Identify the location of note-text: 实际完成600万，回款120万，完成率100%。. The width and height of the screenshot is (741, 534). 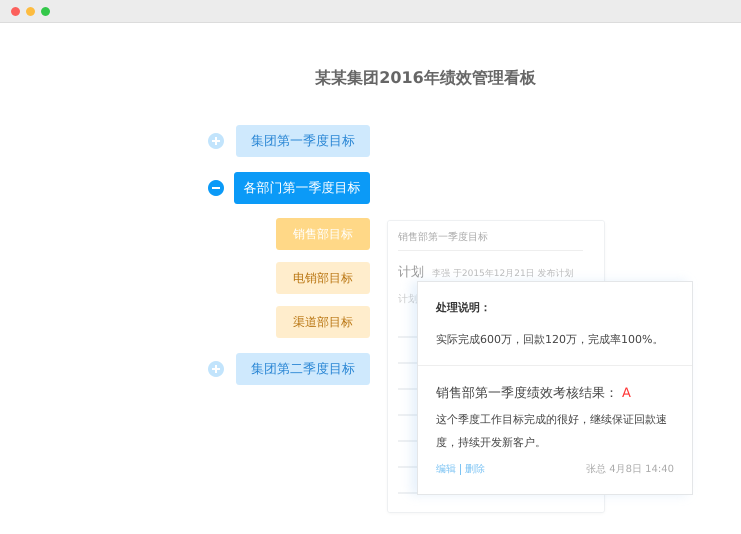
(550, 340).